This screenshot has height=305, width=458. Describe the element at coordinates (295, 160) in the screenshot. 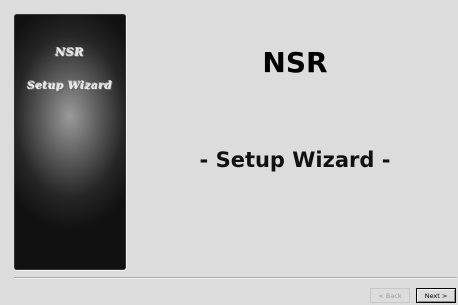

I see `page-subtitle: - Setup Wizard -` at that location.